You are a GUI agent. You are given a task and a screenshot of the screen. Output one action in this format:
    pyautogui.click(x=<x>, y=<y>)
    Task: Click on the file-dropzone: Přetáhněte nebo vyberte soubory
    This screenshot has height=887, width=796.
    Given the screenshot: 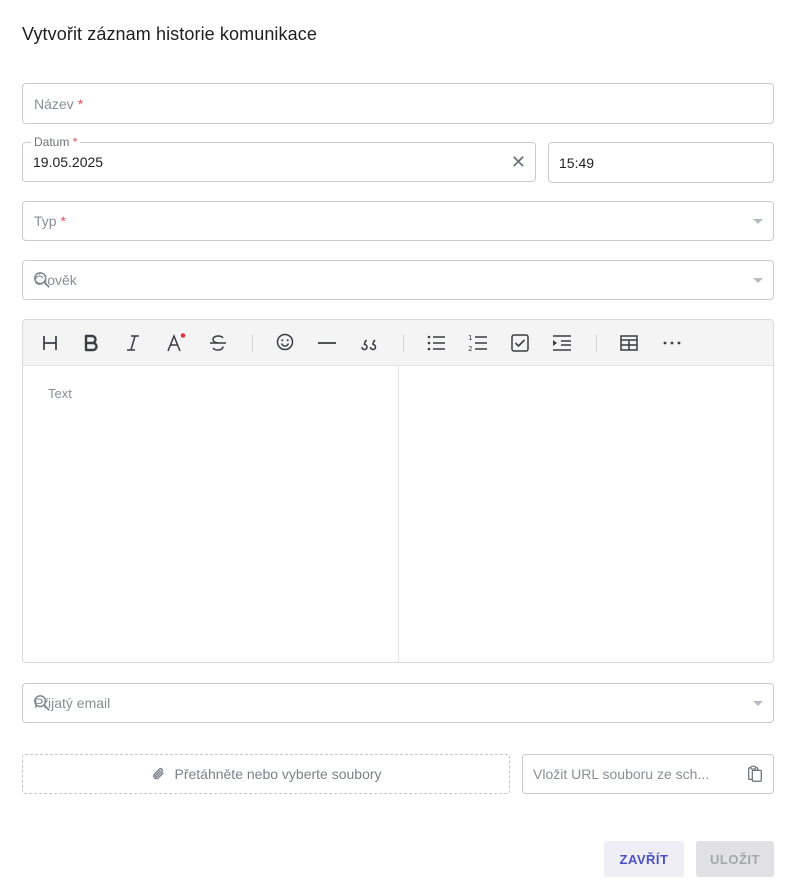 What is the action you would take?
    pyautogui.click(x=266, y=774)
    